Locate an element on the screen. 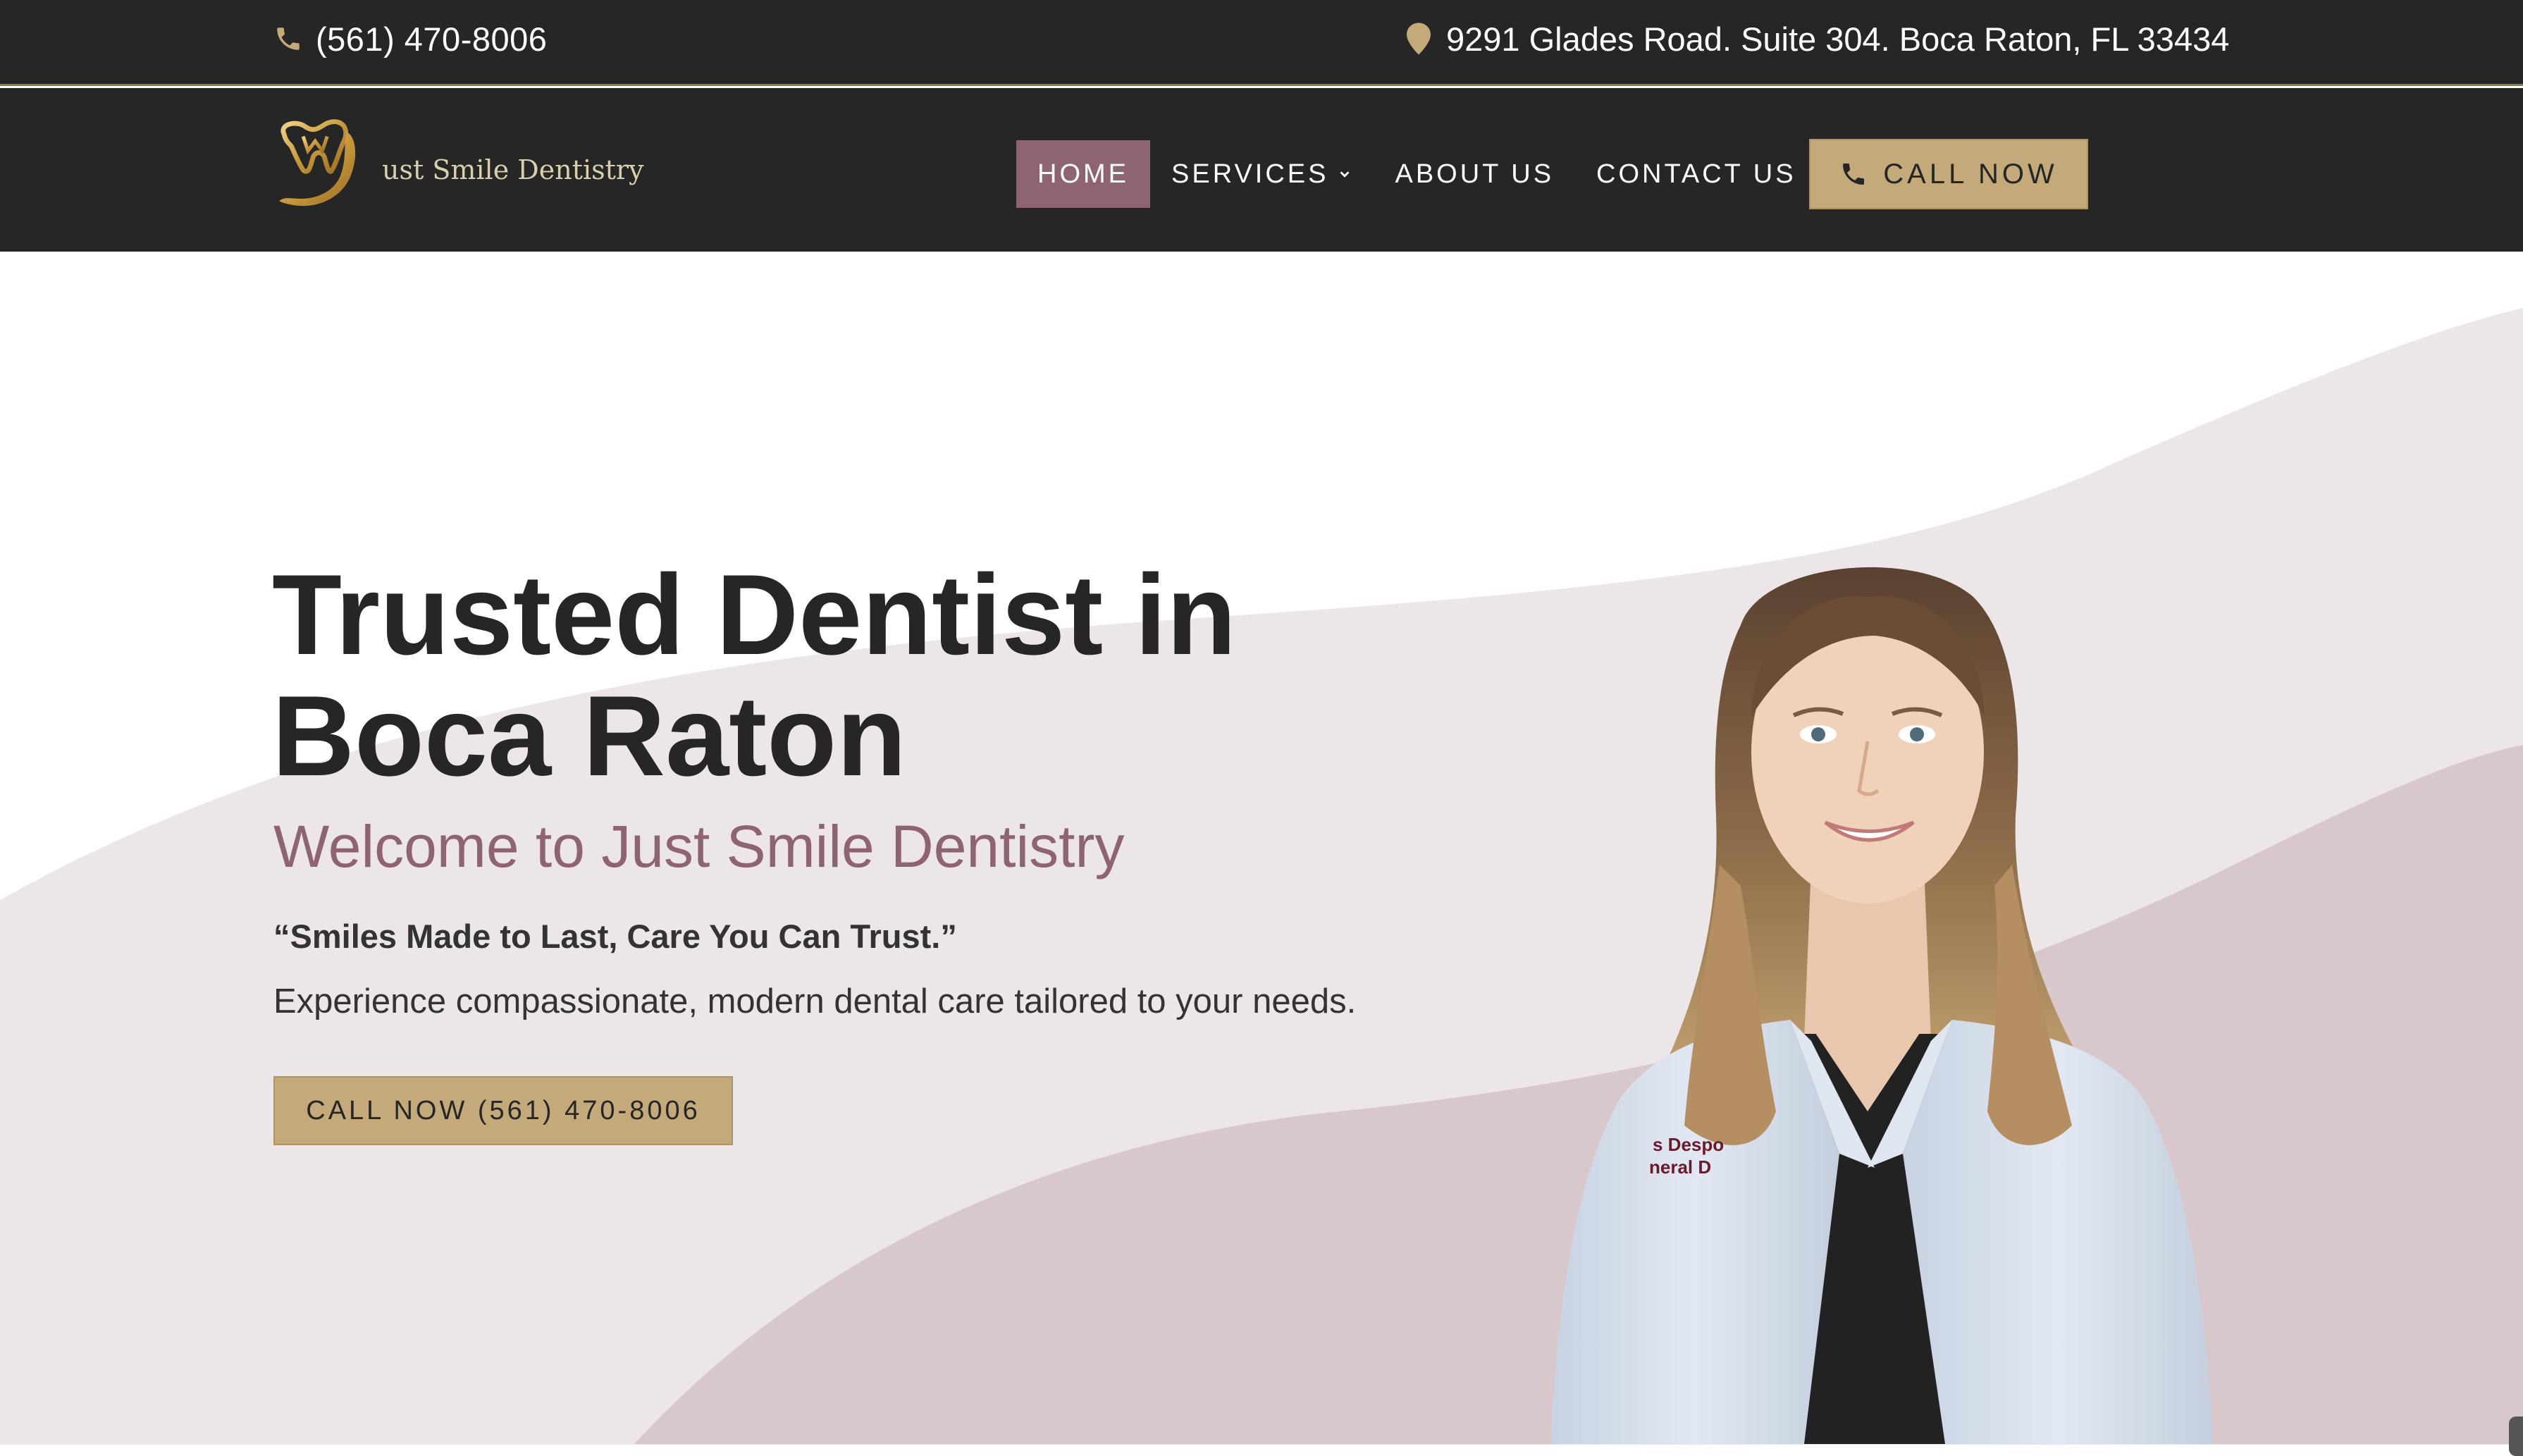  call-now-button: CALL NOW is located at coordinates (1948, 174).